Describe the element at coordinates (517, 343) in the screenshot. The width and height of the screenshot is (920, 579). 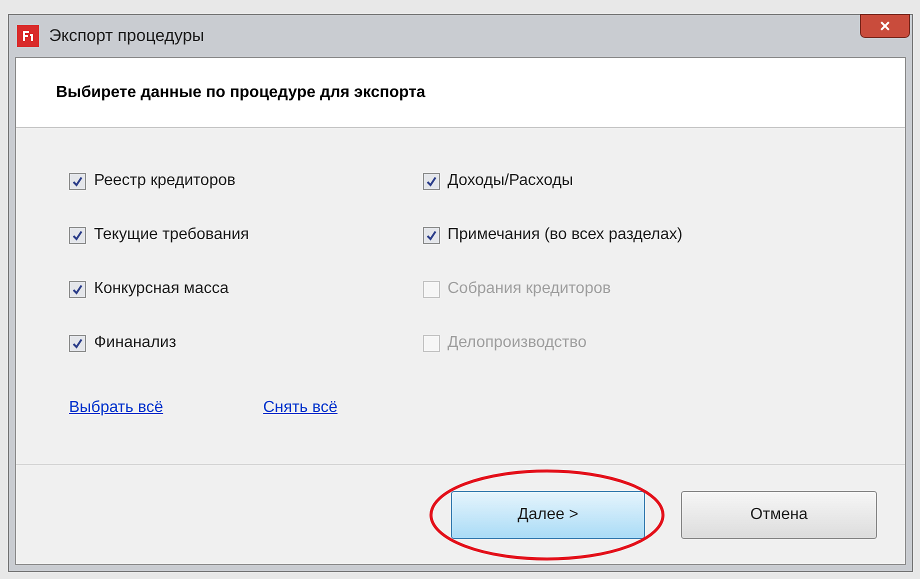
I see `checkbox-label: Делопроизводство` at that location.